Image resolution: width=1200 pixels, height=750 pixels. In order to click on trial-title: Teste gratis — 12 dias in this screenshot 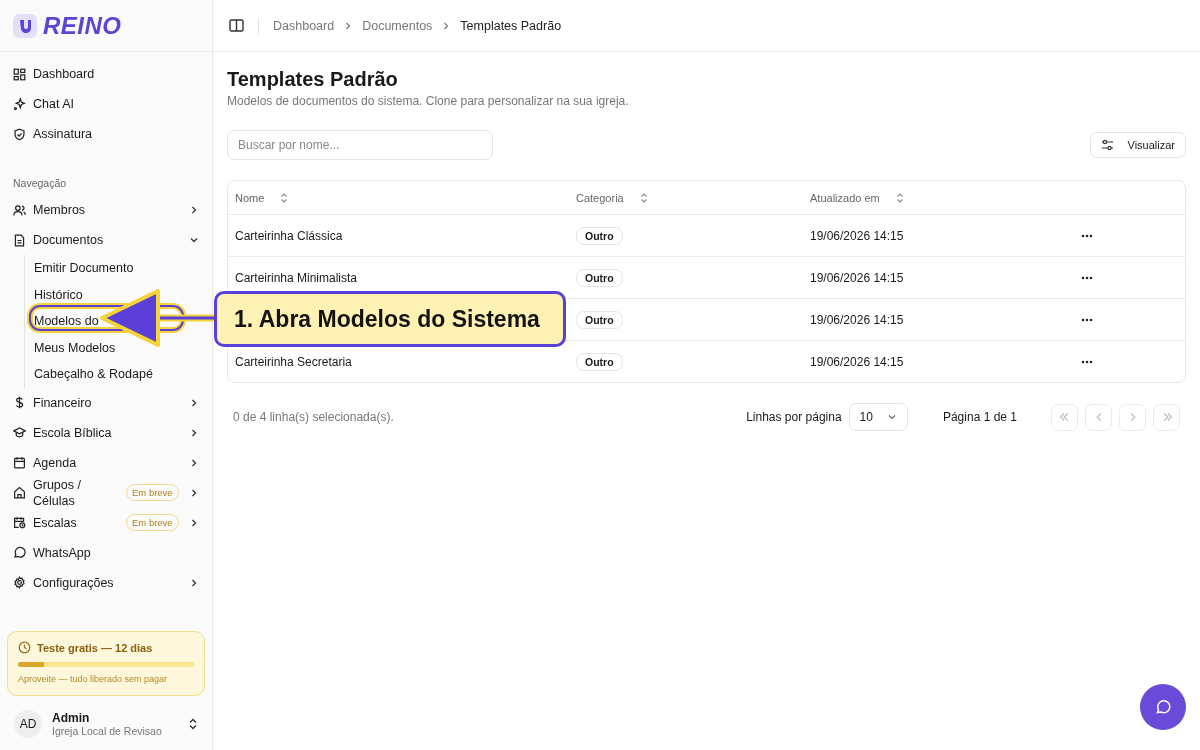, I will do `click(95, 647)`.